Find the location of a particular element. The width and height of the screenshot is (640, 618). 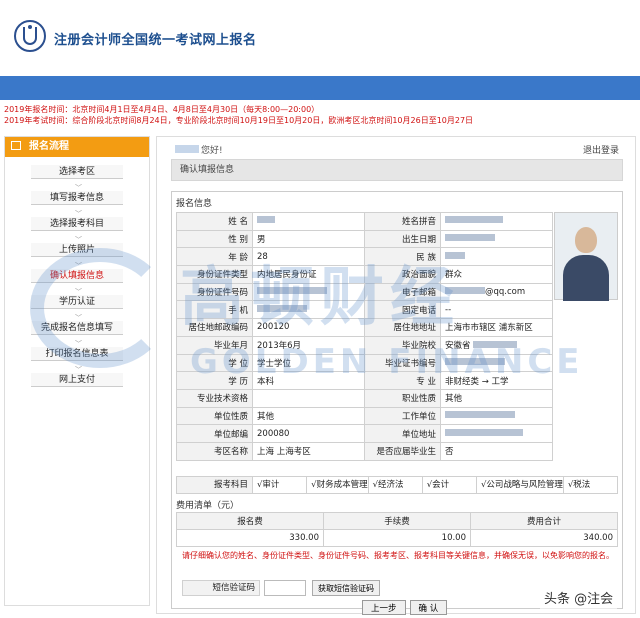

subject-item: √公司战略与风险管理 is located at coordinates (520, 485).